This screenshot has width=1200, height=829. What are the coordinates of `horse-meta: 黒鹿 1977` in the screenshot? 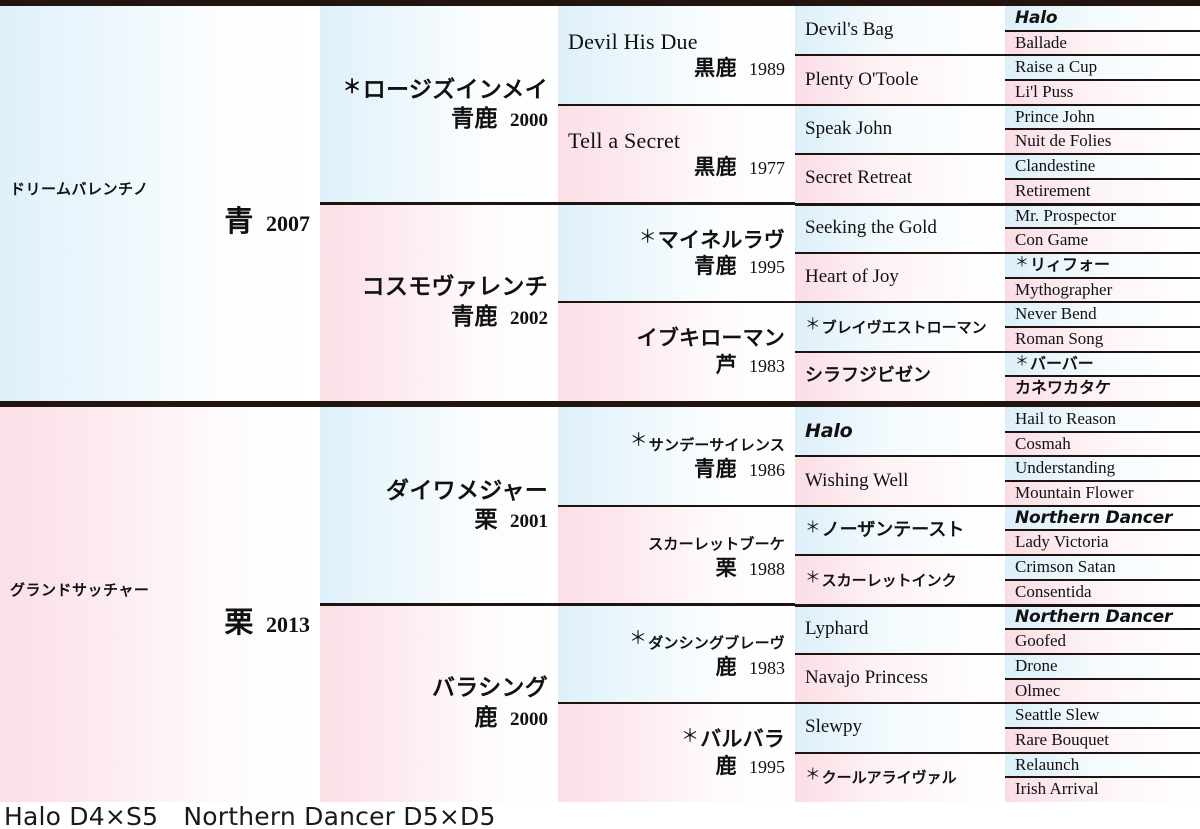 It's located at (676, 167).